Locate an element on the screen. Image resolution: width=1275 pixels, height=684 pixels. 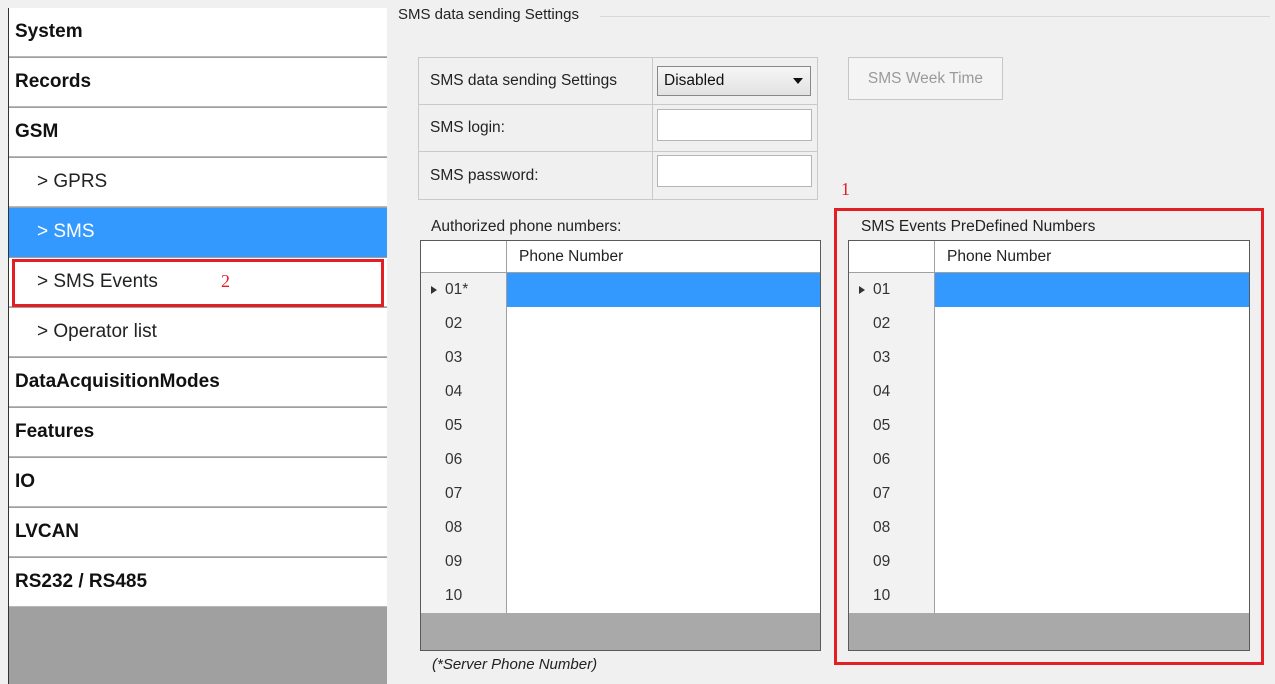
table-row: 01* is located at coordinates (620, 290).